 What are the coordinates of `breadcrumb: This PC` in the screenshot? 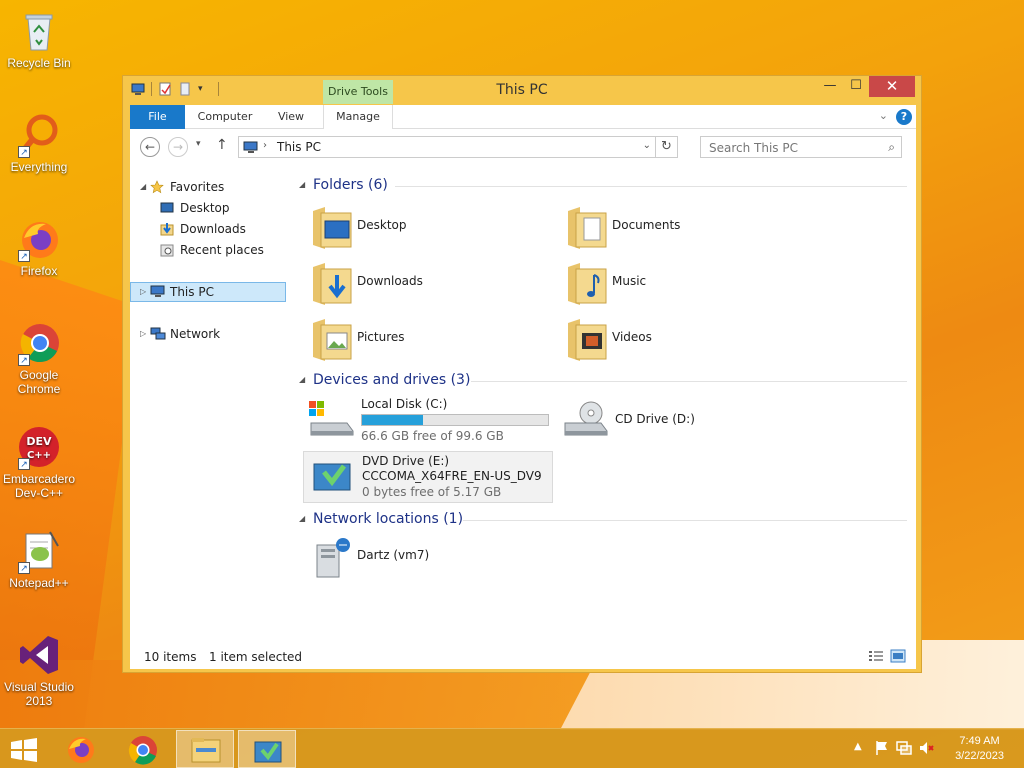 It's located at (299, 147).